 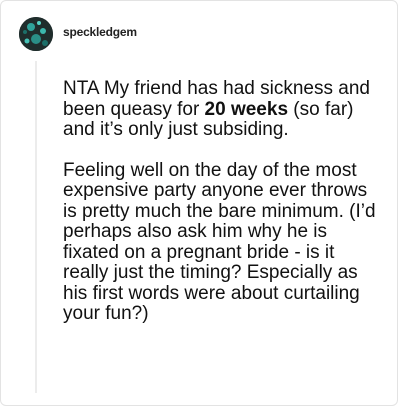 What do you see at coordinates (246, 109) in the screenshot?
I see `paragraph-1-bold-text: 20 weeks` at bounding box center [246, 109].